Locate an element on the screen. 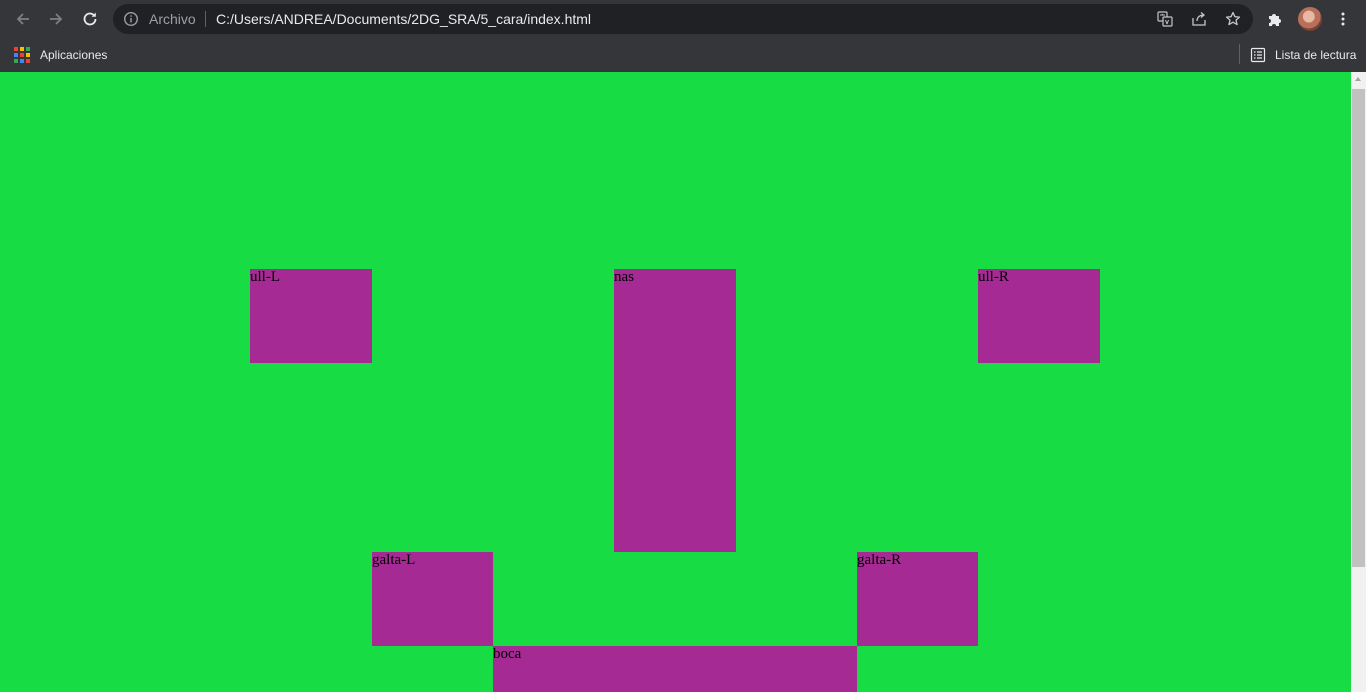 This screenshot has height=692, width=1366. share-button is located at coordinates (1199, 19).